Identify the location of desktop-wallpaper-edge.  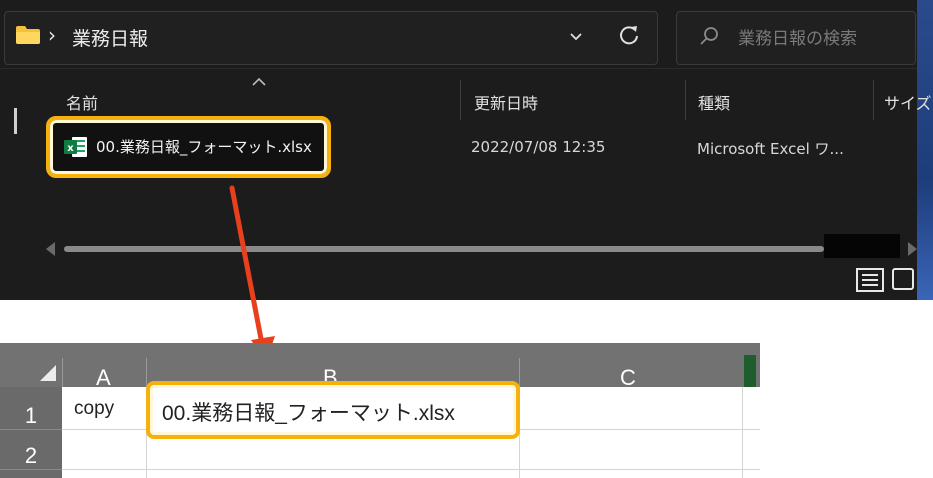
(925, 150).